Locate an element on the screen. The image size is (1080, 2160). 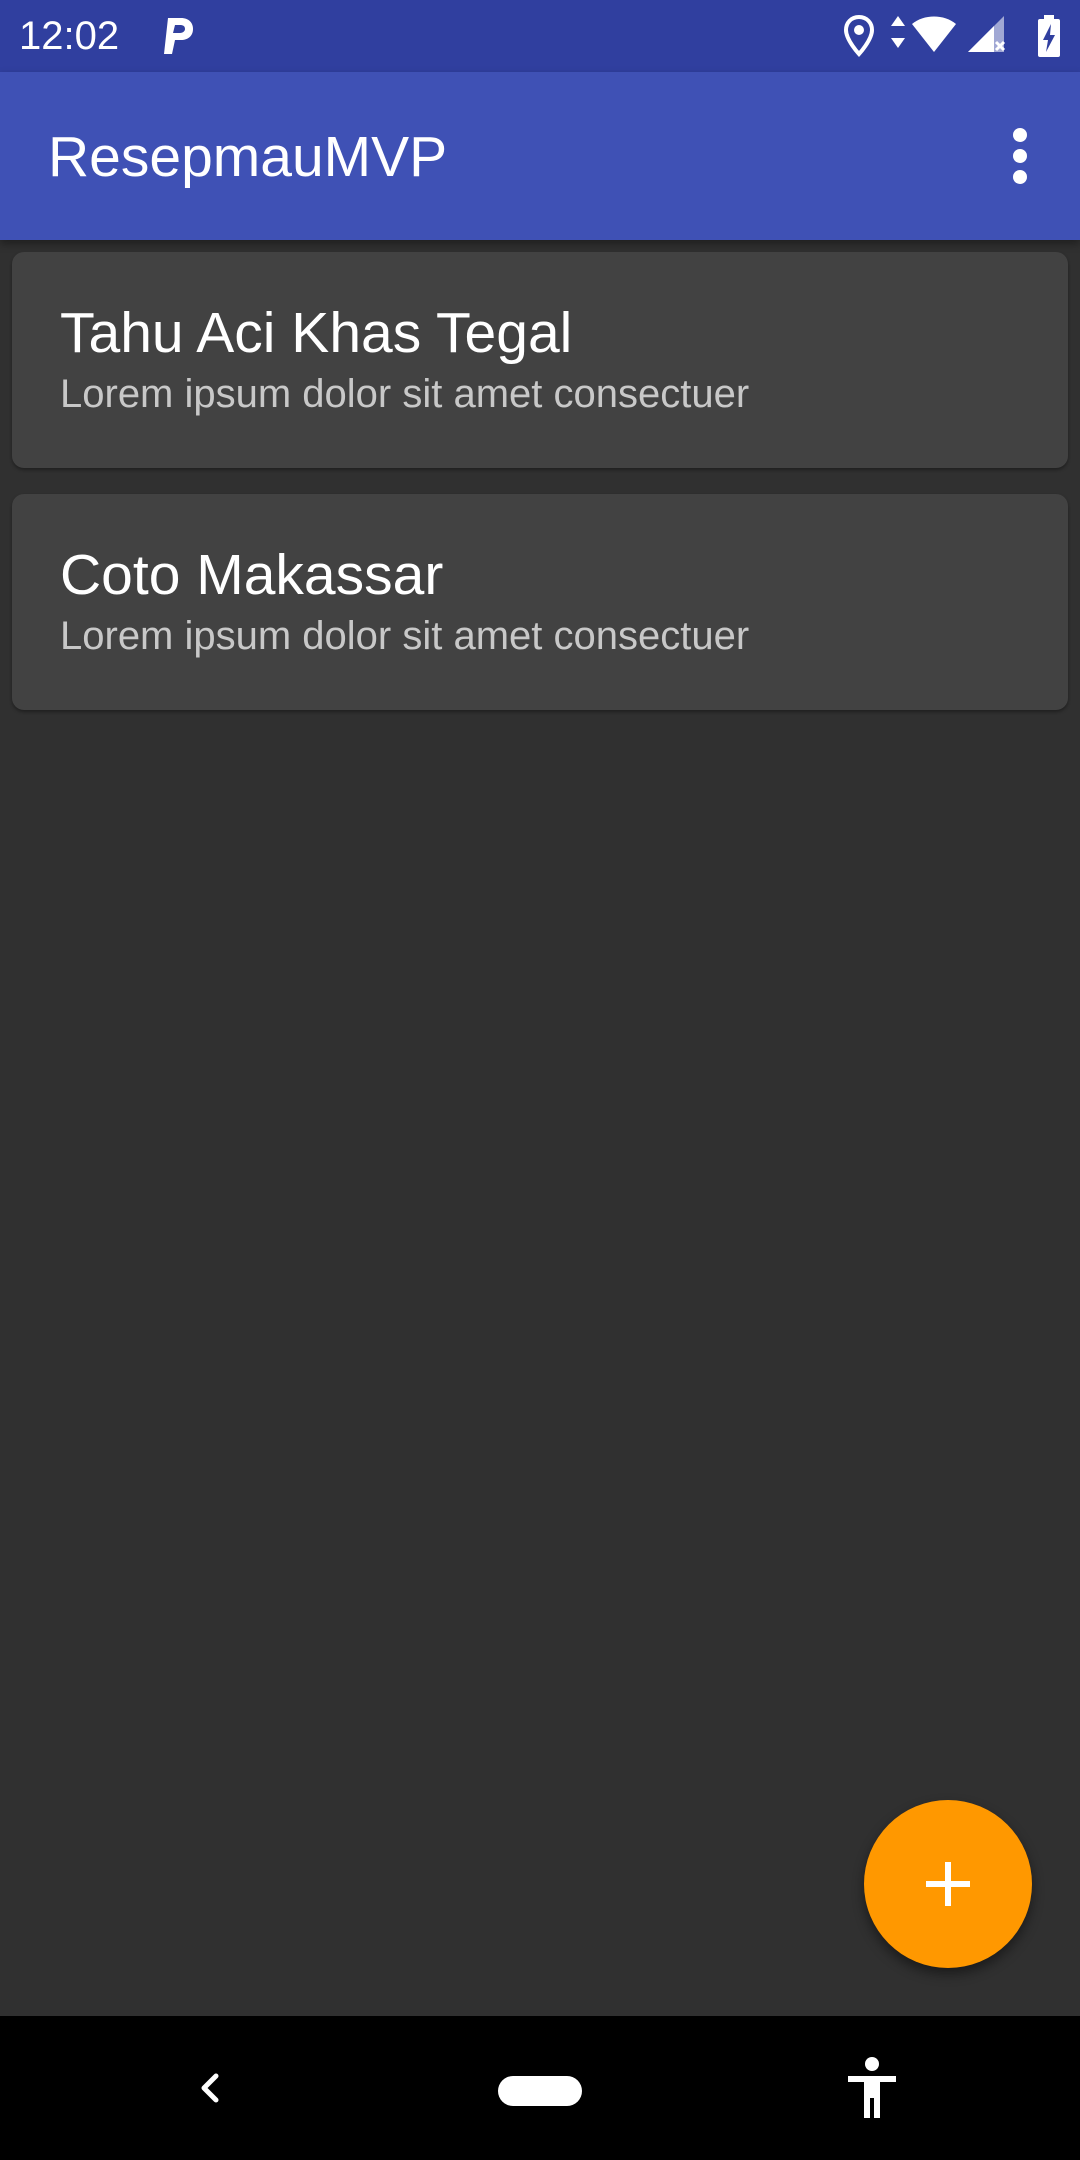
add-recipe-button is located at coordinates (948, 1884).